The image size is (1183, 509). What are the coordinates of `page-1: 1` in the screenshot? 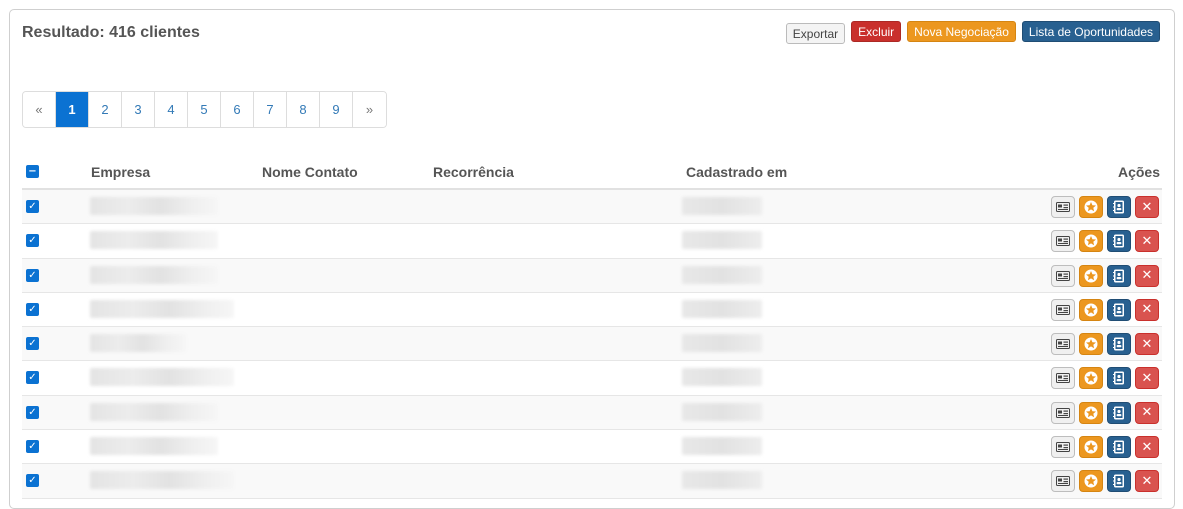 It's located at (72, 109).